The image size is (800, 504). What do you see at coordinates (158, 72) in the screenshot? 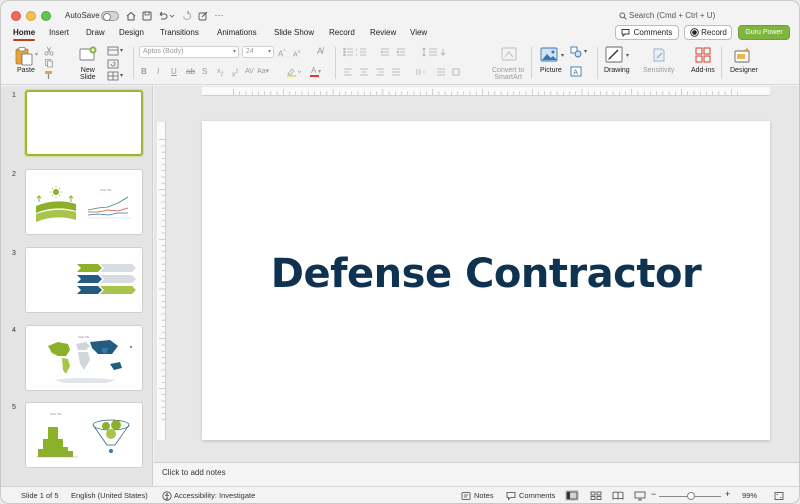
I see `italic-icon: I` at bounding box center [158, 72].